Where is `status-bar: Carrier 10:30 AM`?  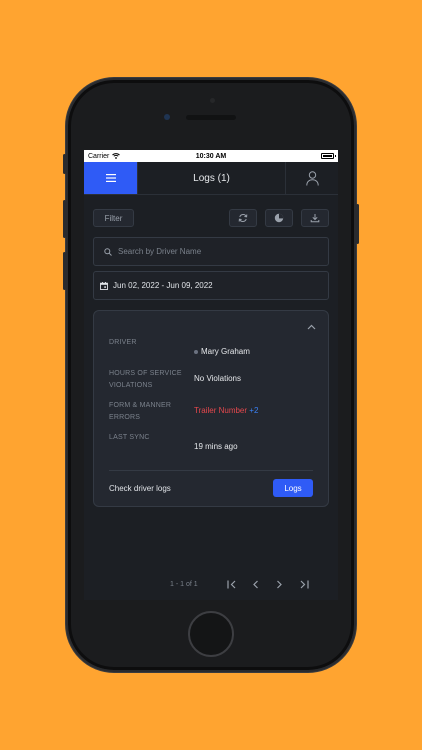 status-bar: Carrier 10:30 AM is located at coordinates (211, 156).